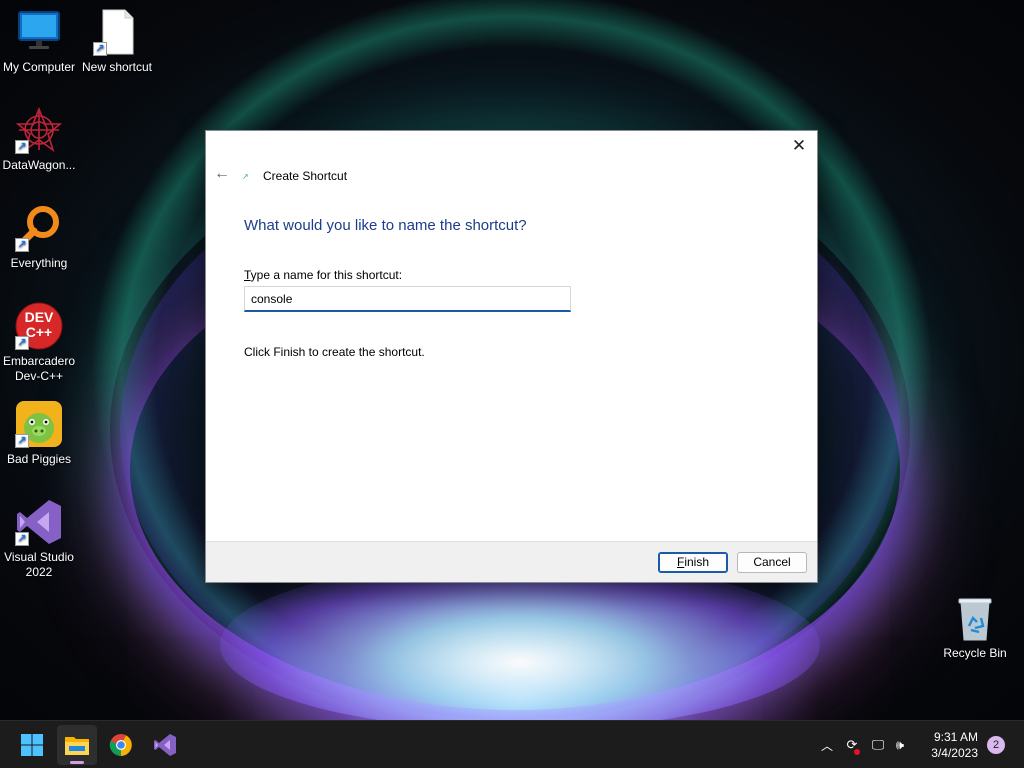 This screenshot has width=1024, height=768. I want to click on desktop-icon-label: Everything, so click(39, 263).